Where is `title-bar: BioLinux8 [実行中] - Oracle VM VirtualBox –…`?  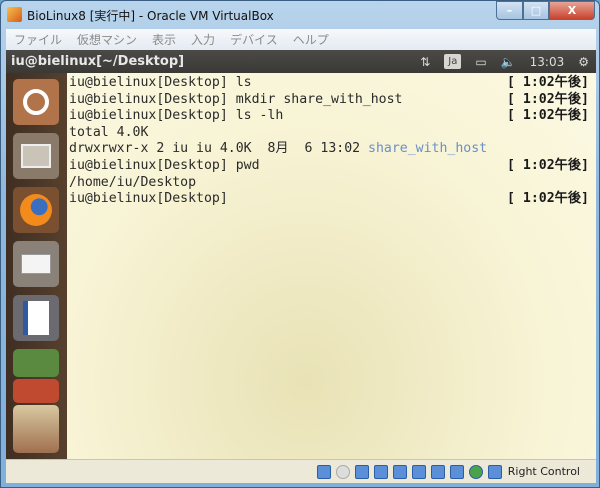
title-bar: BioLinux8 [実行中] - Oracle VM VirtualBox –… is located at coordinates (300, 15).